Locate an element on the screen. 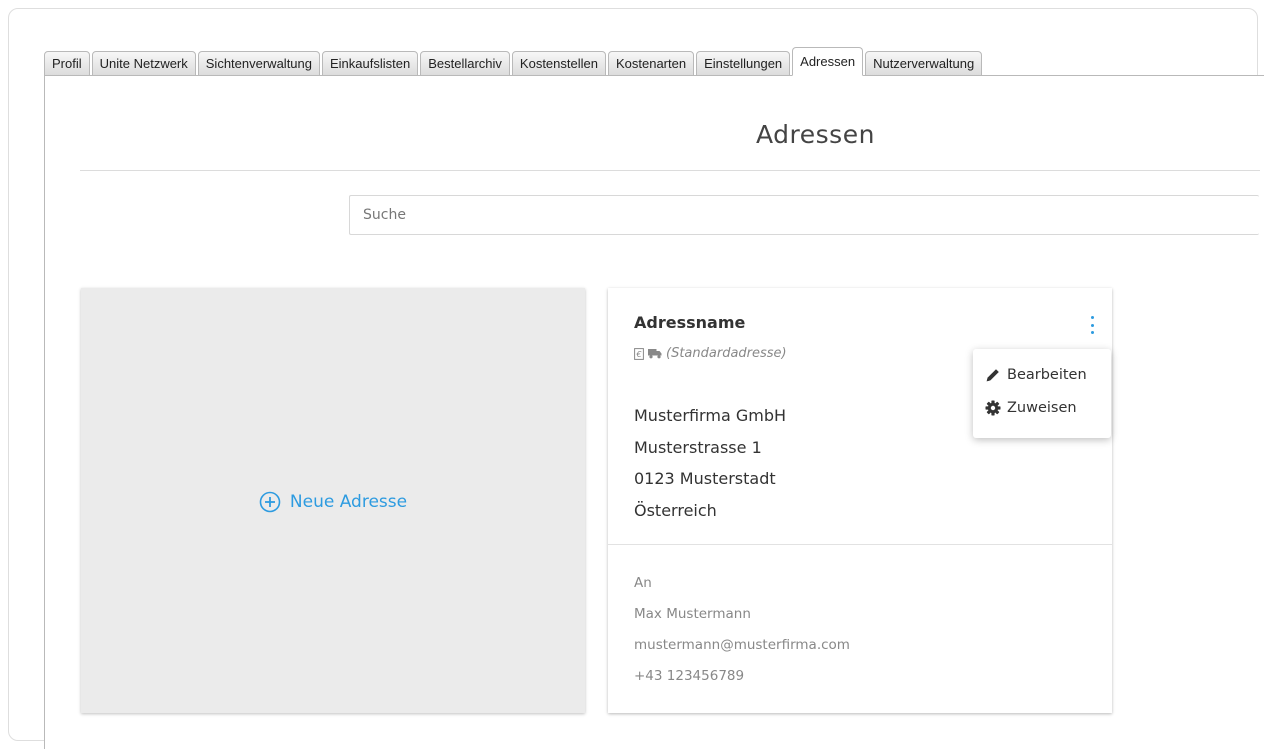  assign-menu-item: Zuweisen is located at coordinates (1042, 407).